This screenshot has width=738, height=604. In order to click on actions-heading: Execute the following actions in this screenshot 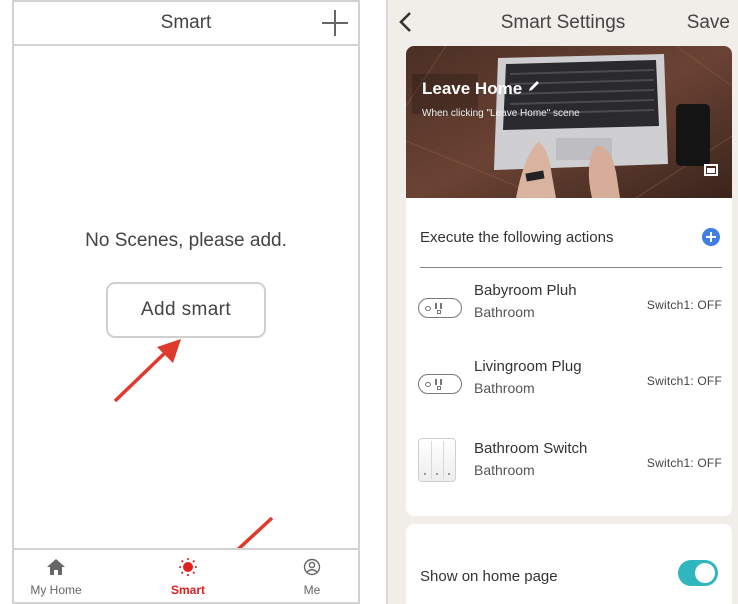, I will do `click(517, 237)`.